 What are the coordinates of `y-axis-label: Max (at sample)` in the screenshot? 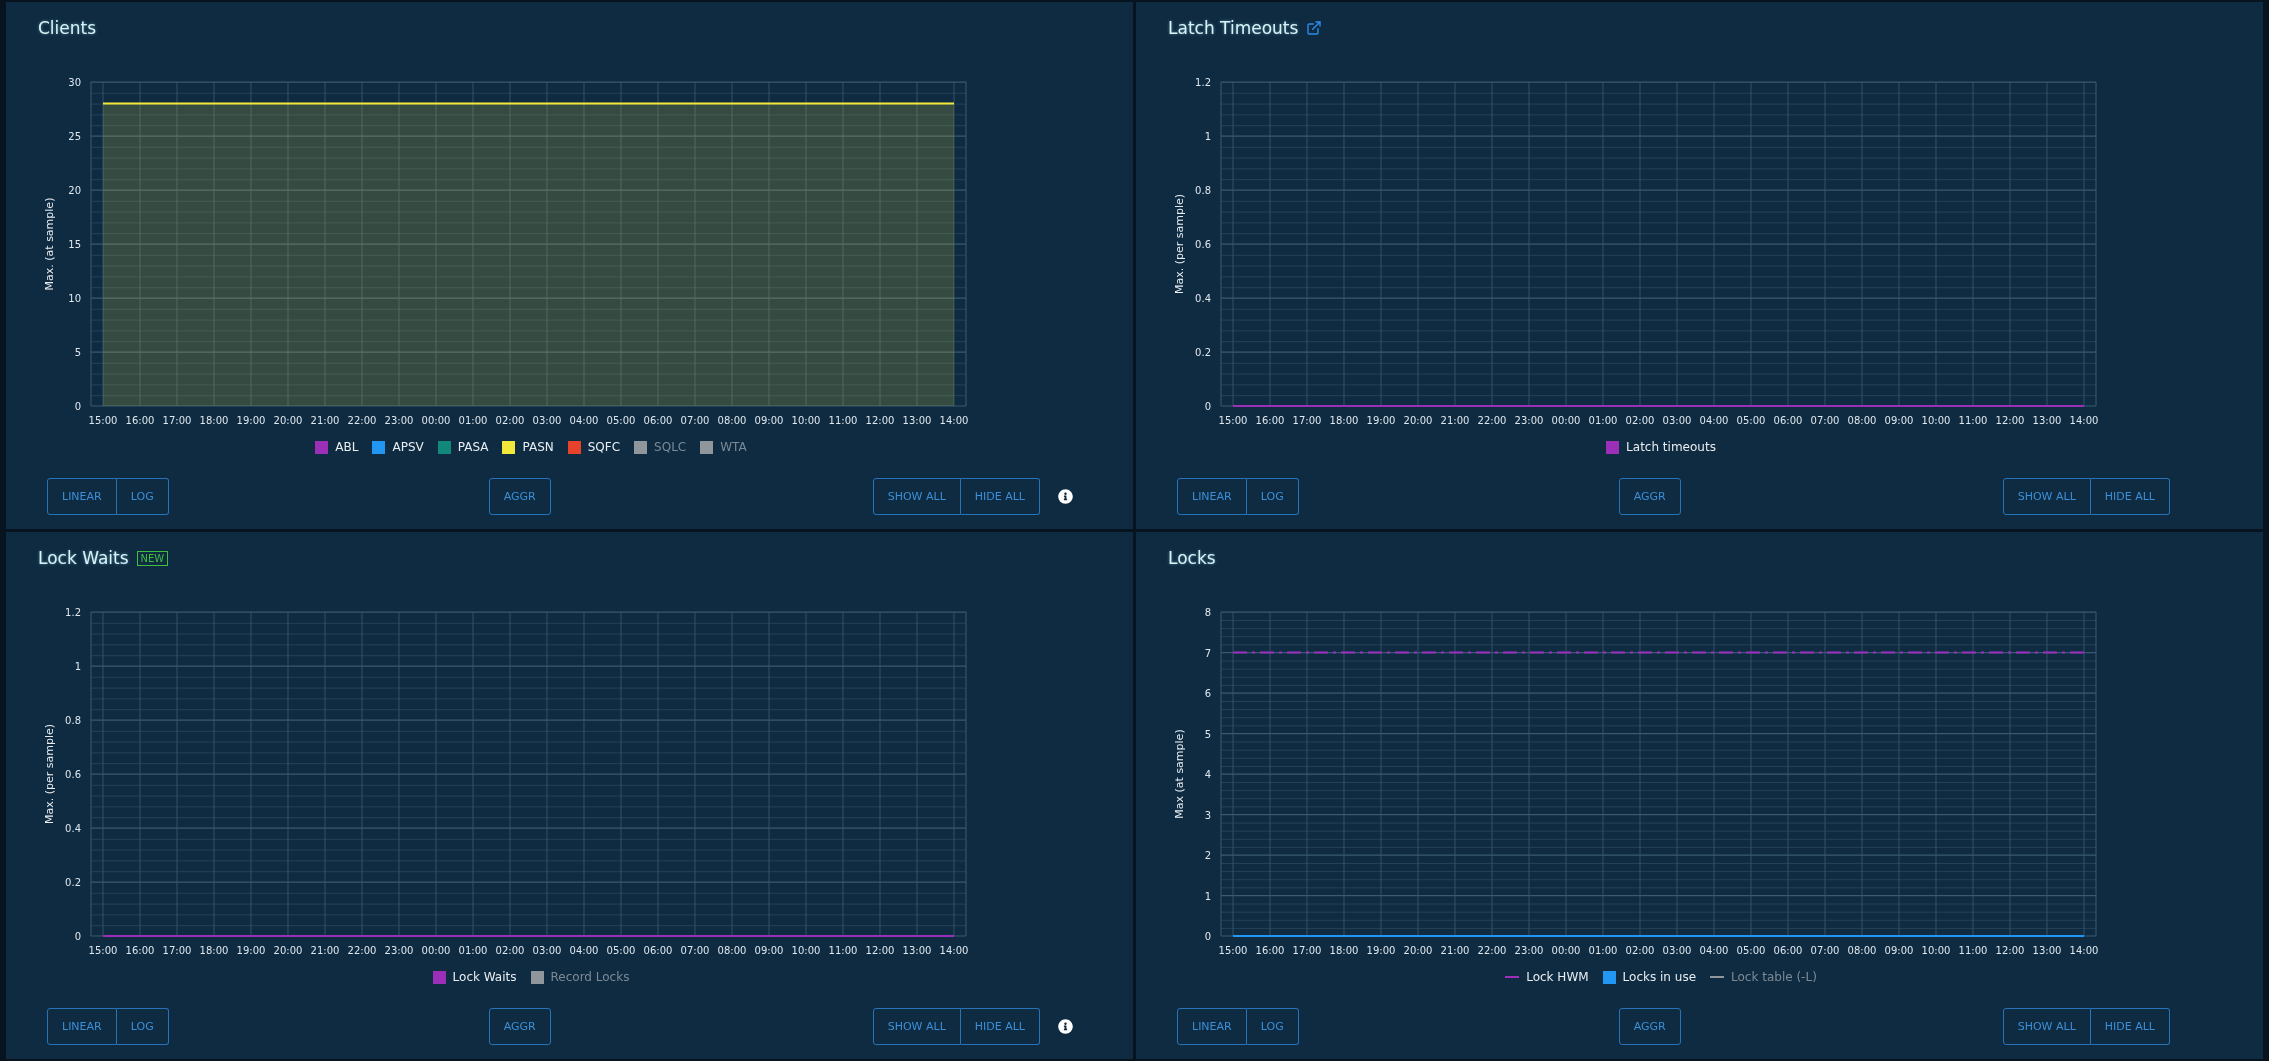 It's located at (1179, 774).